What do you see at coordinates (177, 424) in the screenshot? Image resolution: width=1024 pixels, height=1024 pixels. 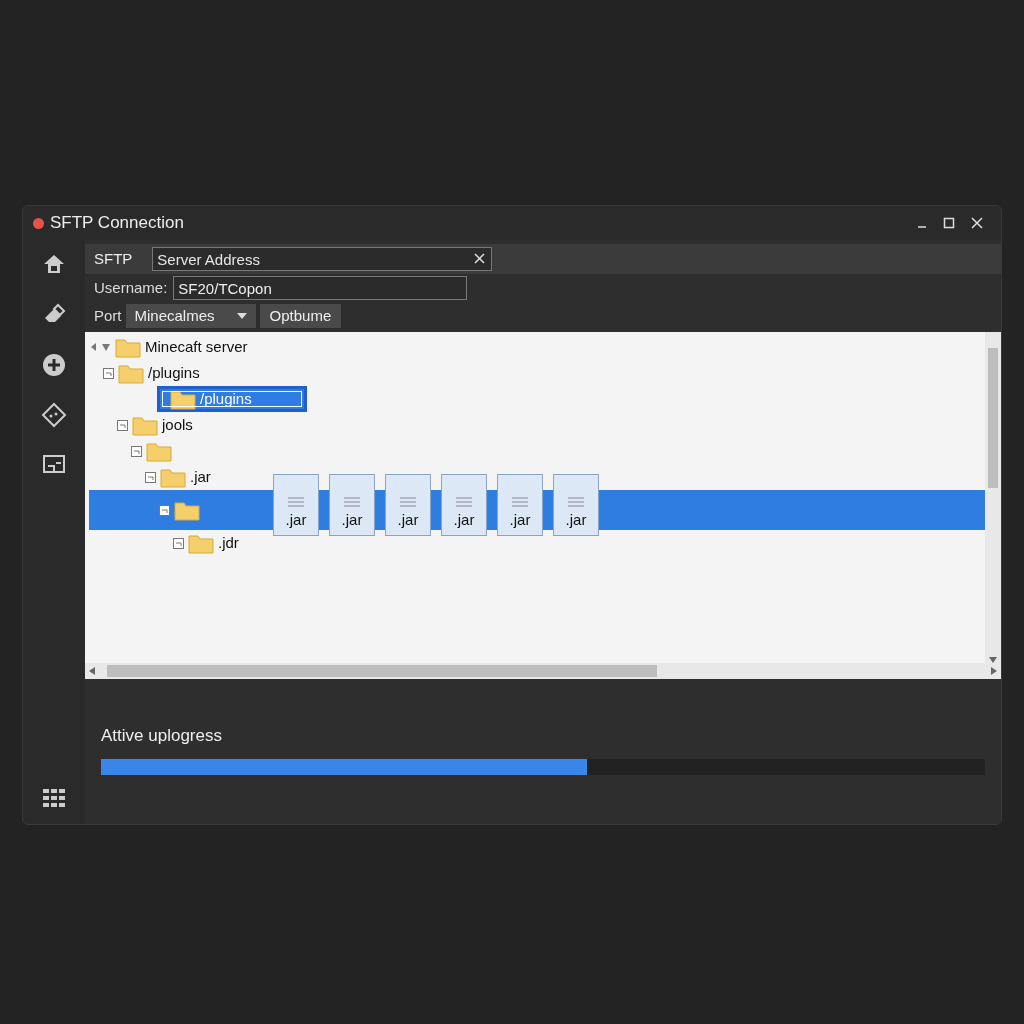 I see `tree-label: jools` at bounding box center [177, 424].